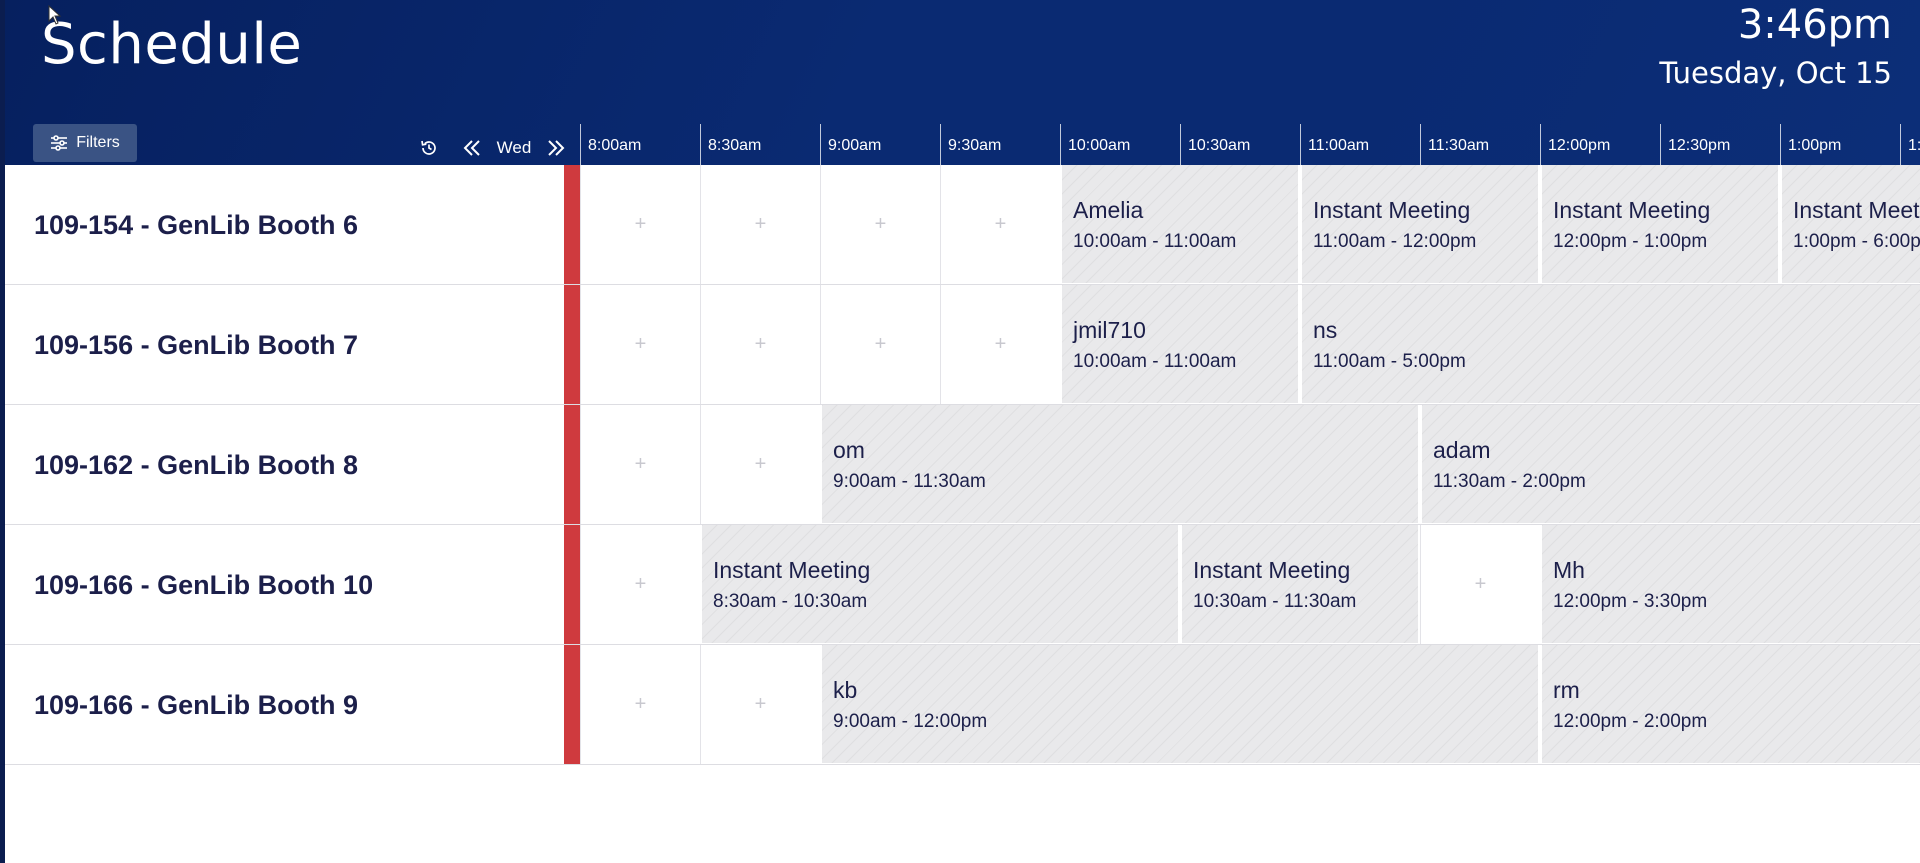 Image resolution: width=1920 pixels, height=863 pixels. What do you see at coordinates (1099, 145) in the screenshot?
I see `timeline-tick-label: 10:00am` at bounding box center [1099, 145].